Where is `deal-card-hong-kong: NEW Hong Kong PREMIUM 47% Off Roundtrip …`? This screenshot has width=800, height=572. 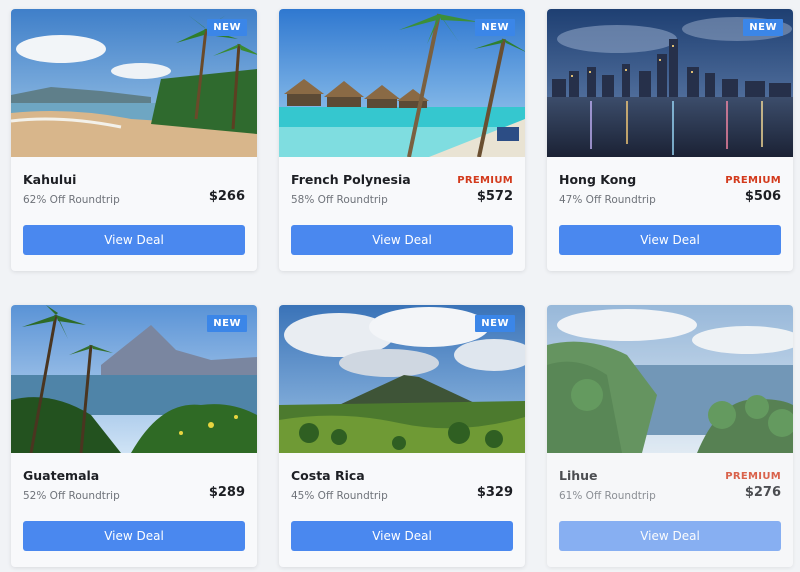 deal-card-hong-kong: NEW Hong Kong PREMIUM 47% Off Roundtrip … is located at coordinates (670, 140).